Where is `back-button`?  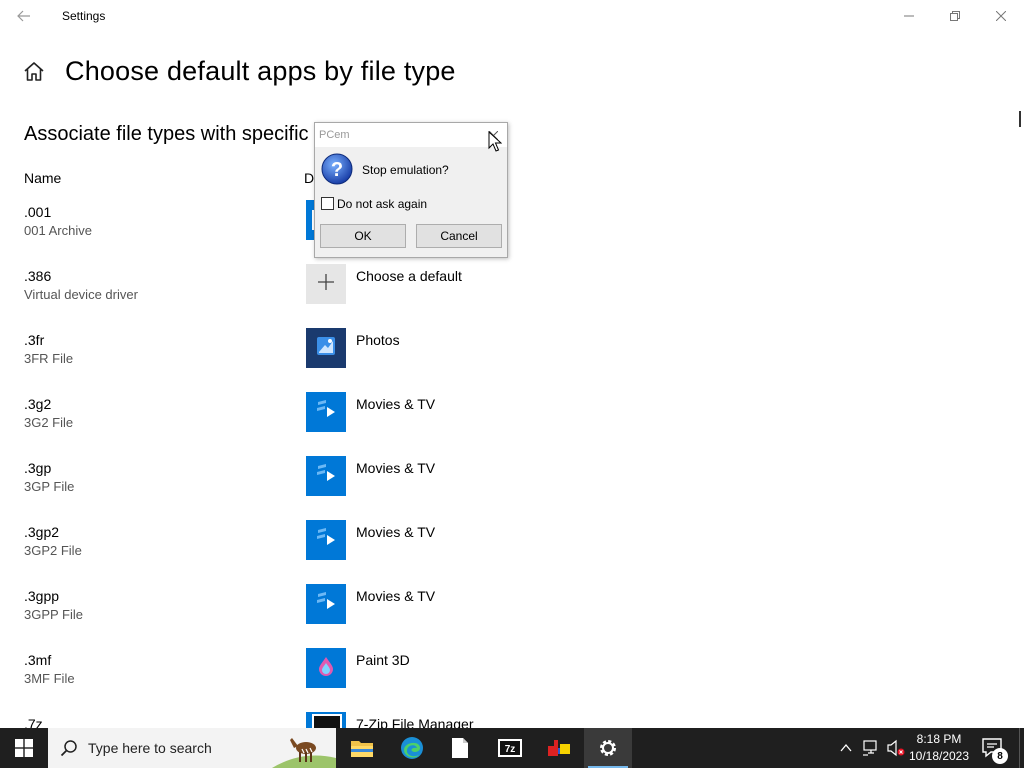 back-button is located at coordinates (24, 16).